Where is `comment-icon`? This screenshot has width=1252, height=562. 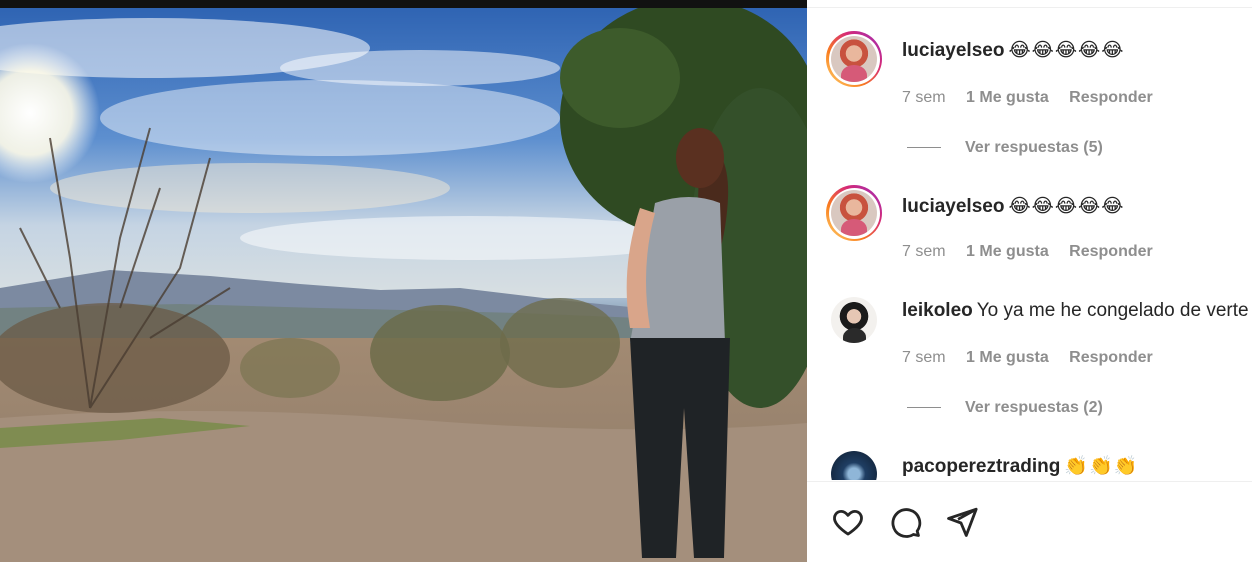
comment-icon is located at coordinates (905, 522).